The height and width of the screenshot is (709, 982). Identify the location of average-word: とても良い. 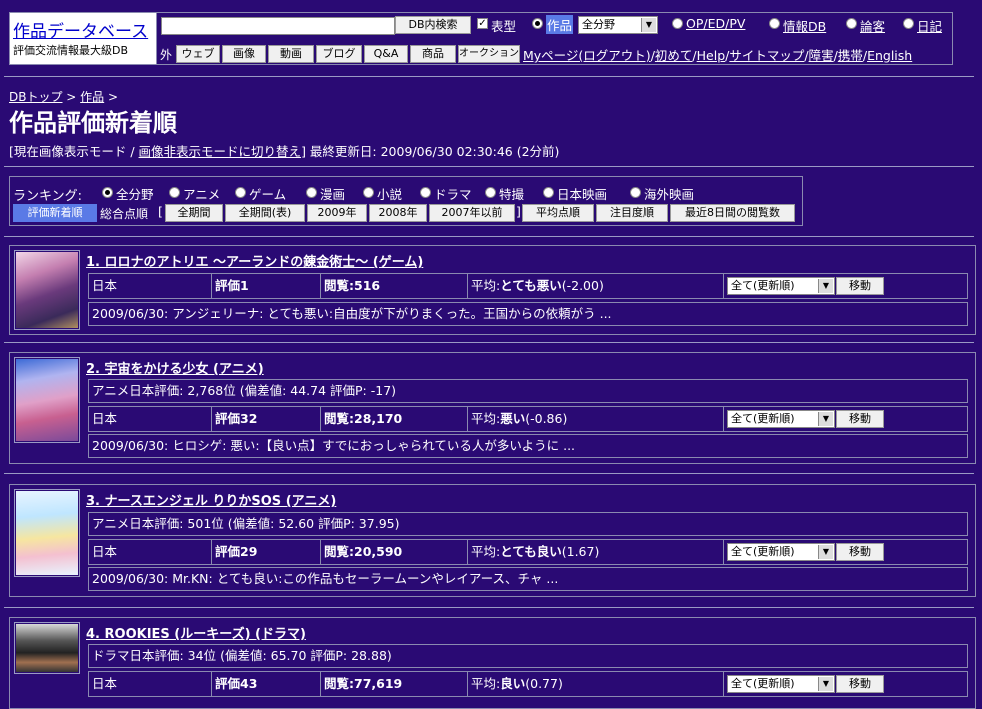
(531, 551).